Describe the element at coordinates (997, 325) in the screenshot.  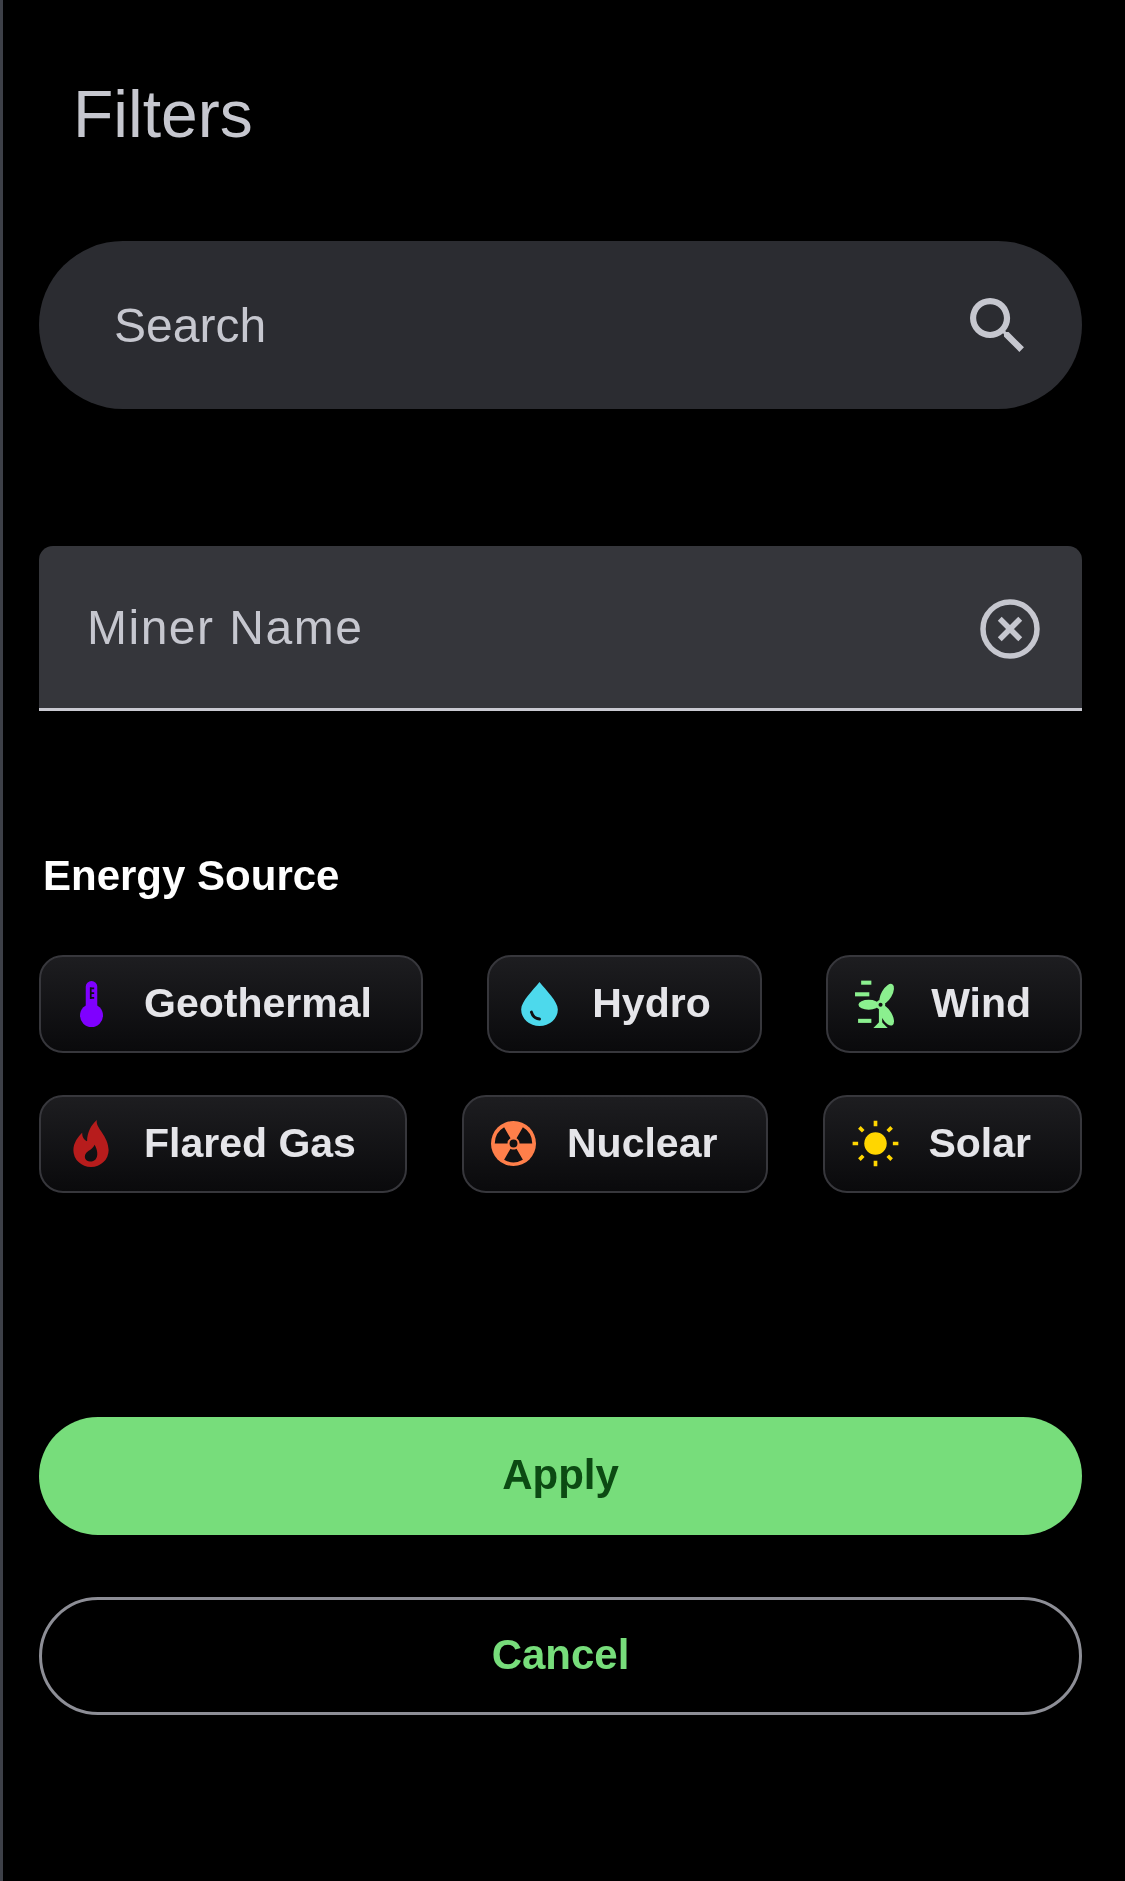
I see `search-icon` at that location.